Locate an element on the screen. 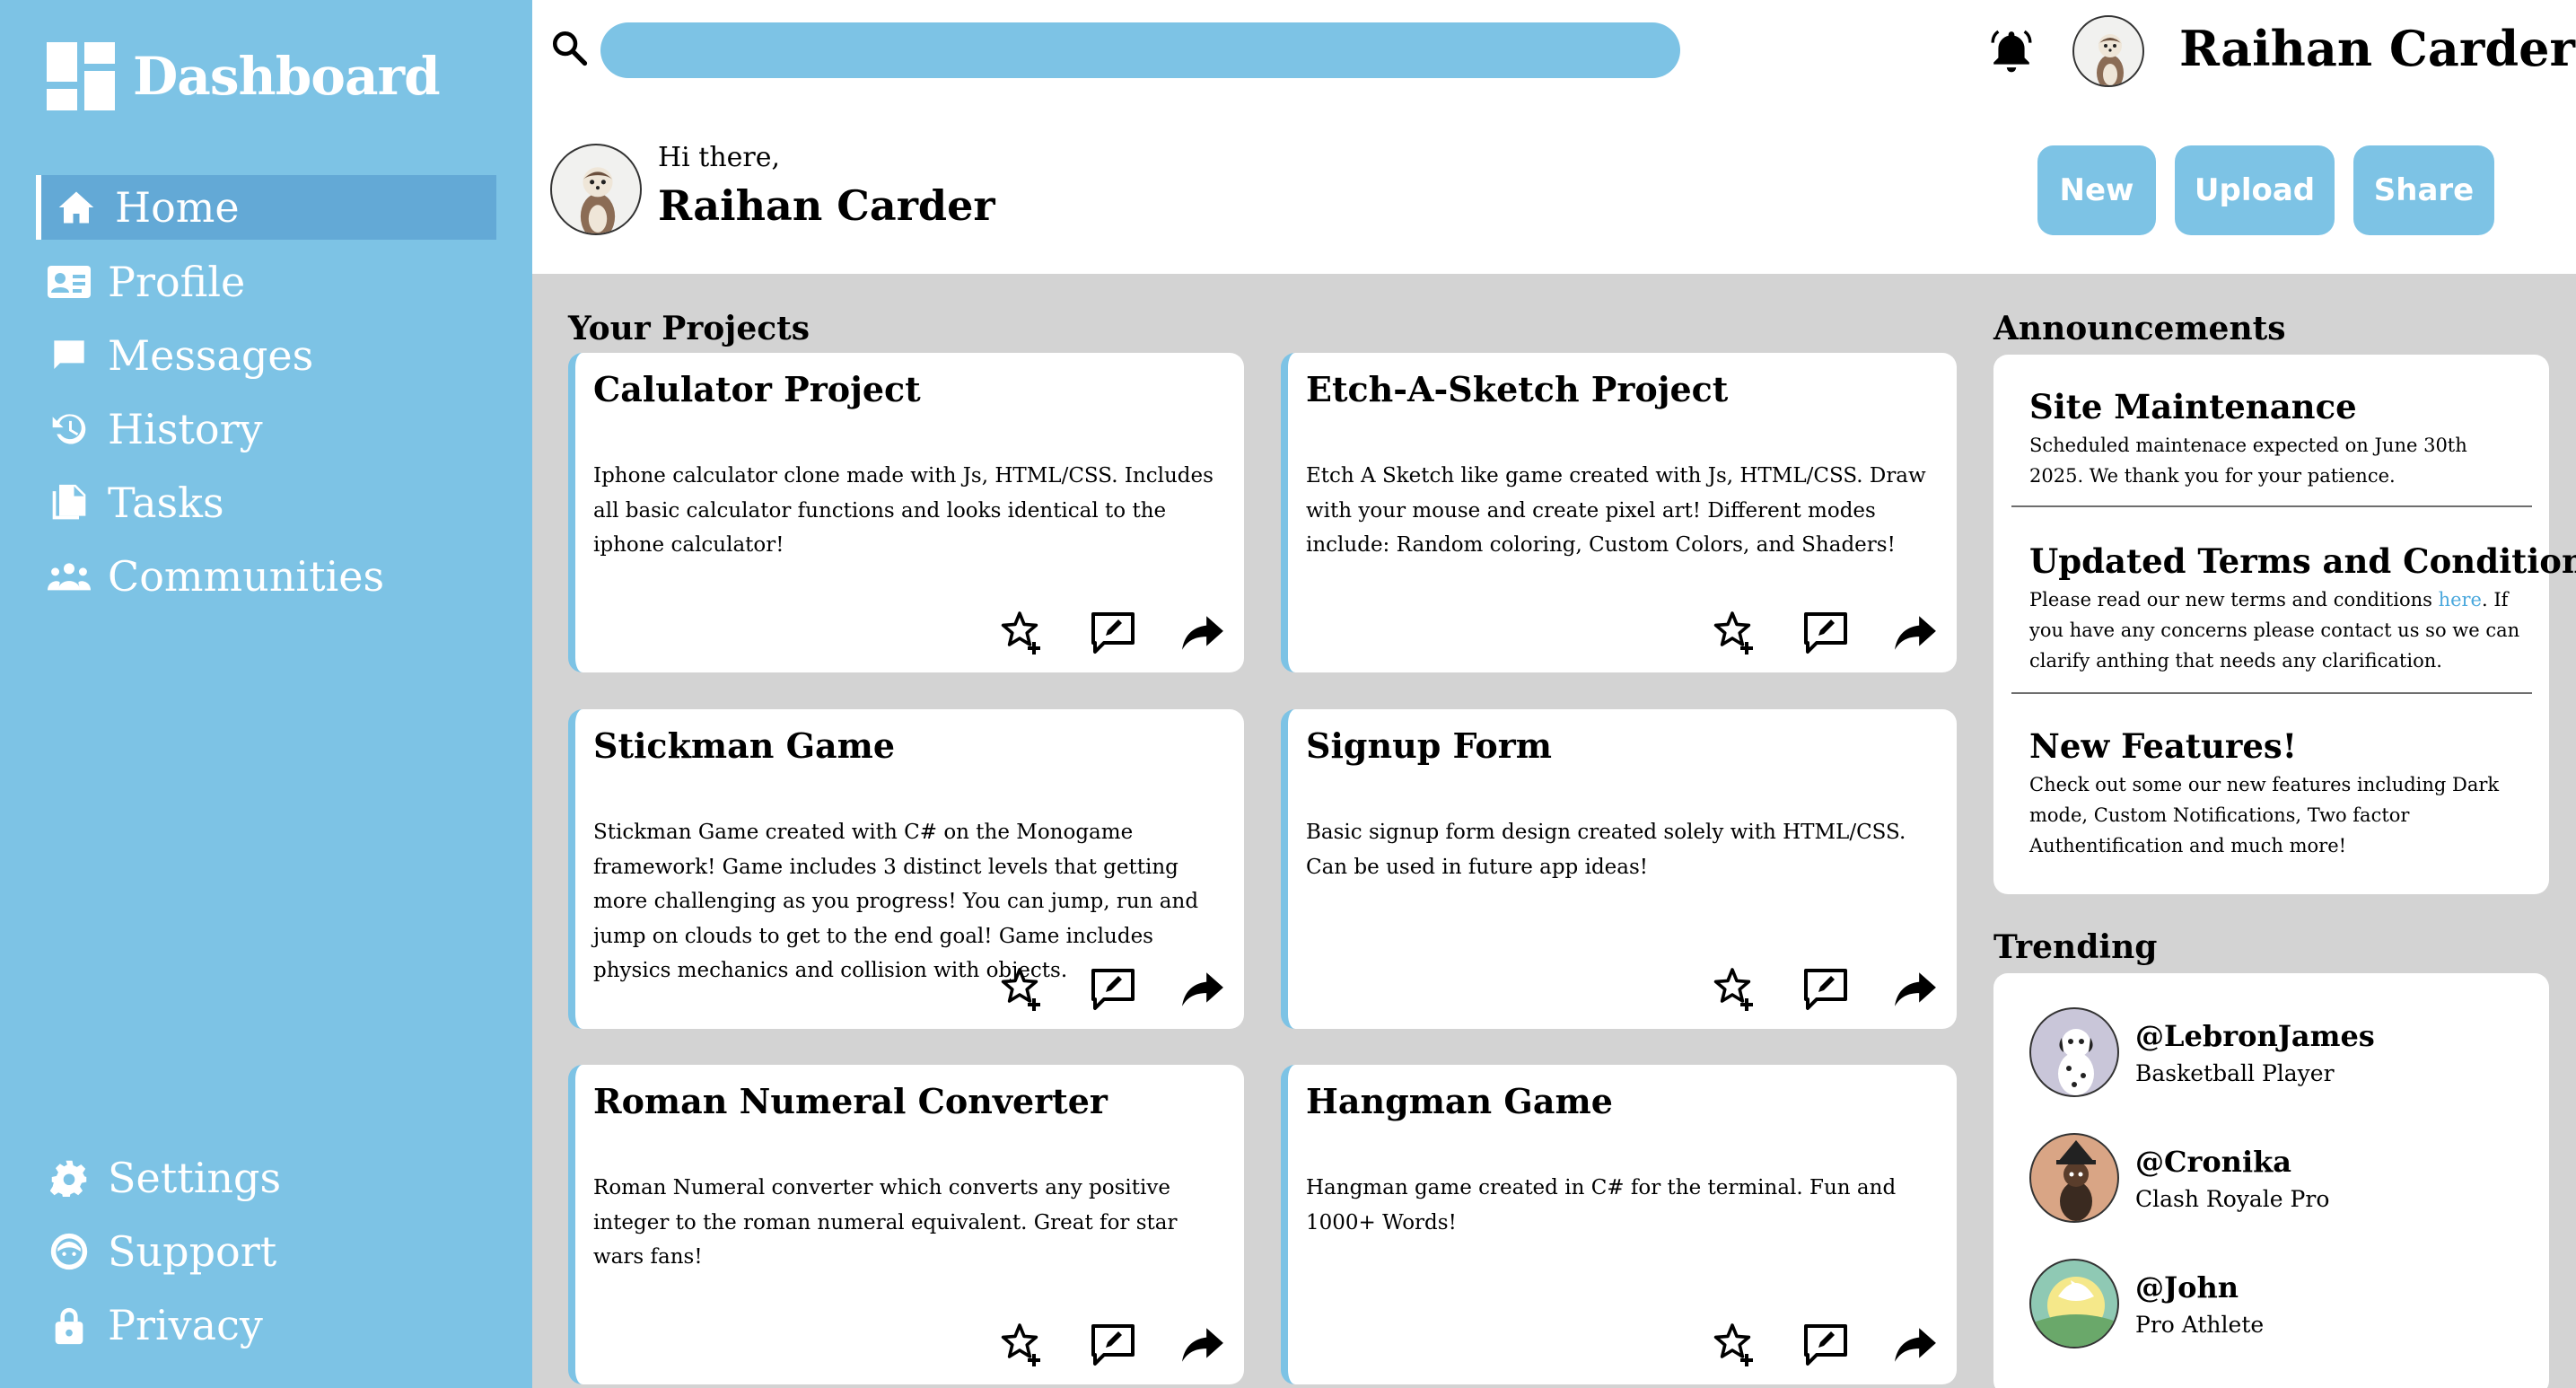 The image size is (2576, 1388). trending-role: Clash Royale Pro is located at coordinates (2232, 1199).